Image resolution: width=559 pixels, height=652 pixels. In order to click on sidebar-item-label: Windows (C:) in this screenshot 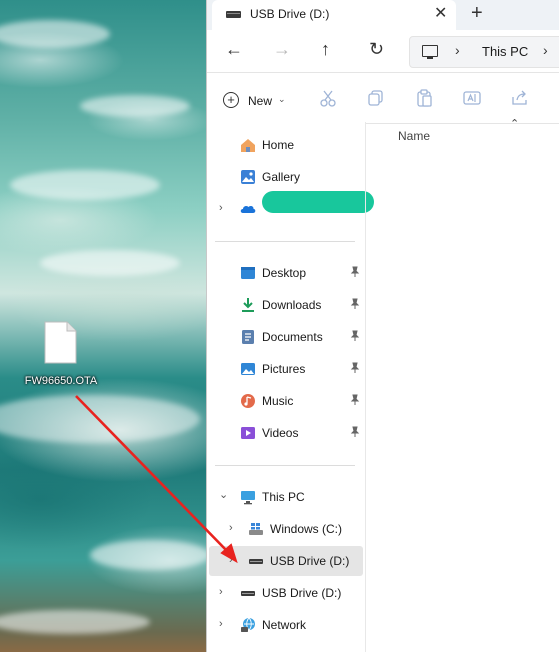, I will do `click(306, 529)`.